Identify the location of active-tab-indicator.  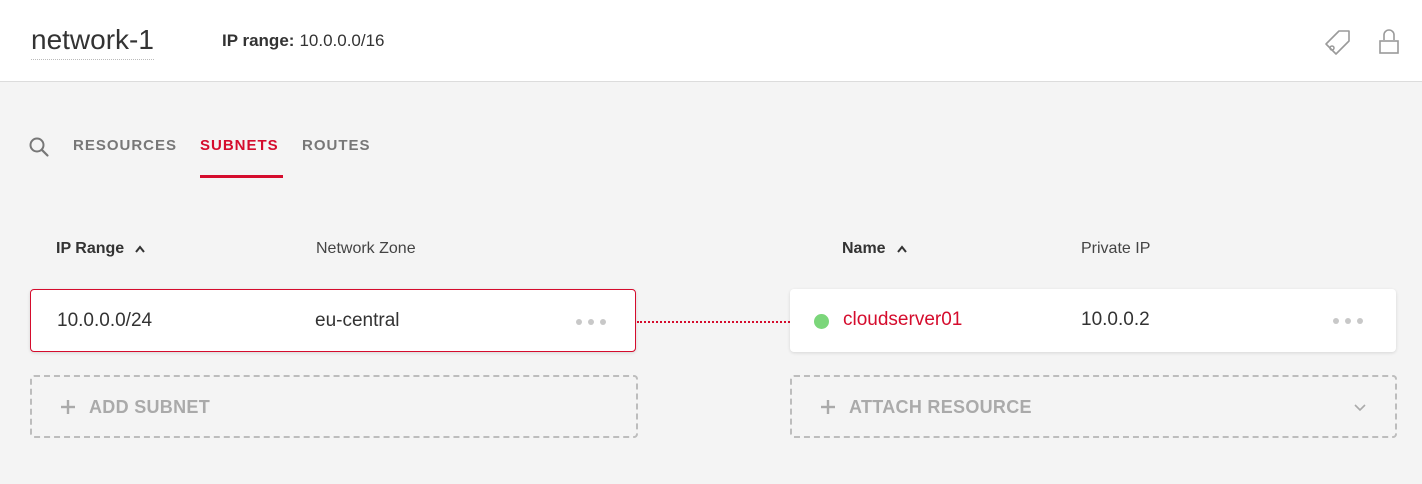
(241, 176).